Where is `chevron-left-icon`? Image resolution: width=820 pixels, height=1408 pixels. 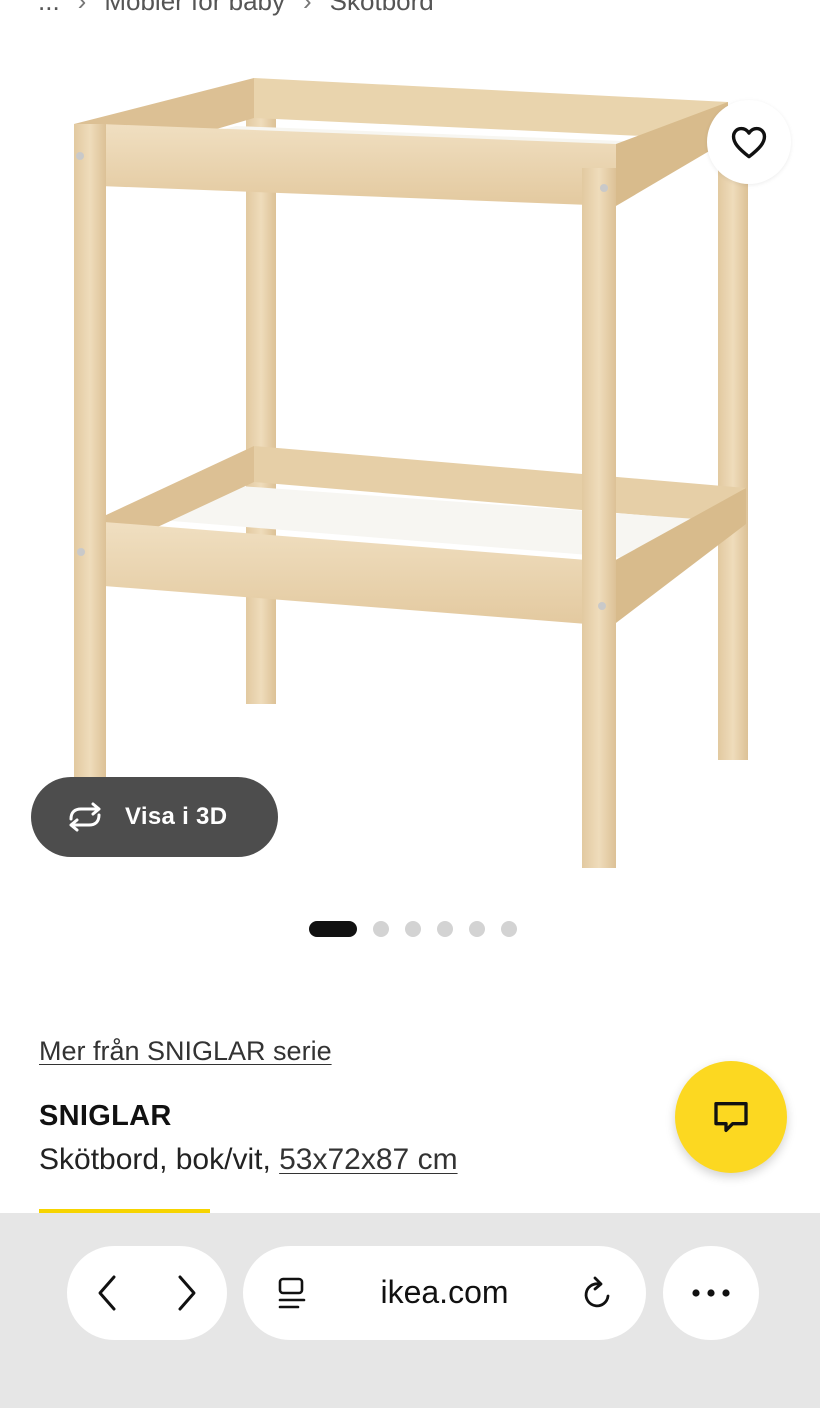 chevron-left-icon is located at coordinates (107, 1293).